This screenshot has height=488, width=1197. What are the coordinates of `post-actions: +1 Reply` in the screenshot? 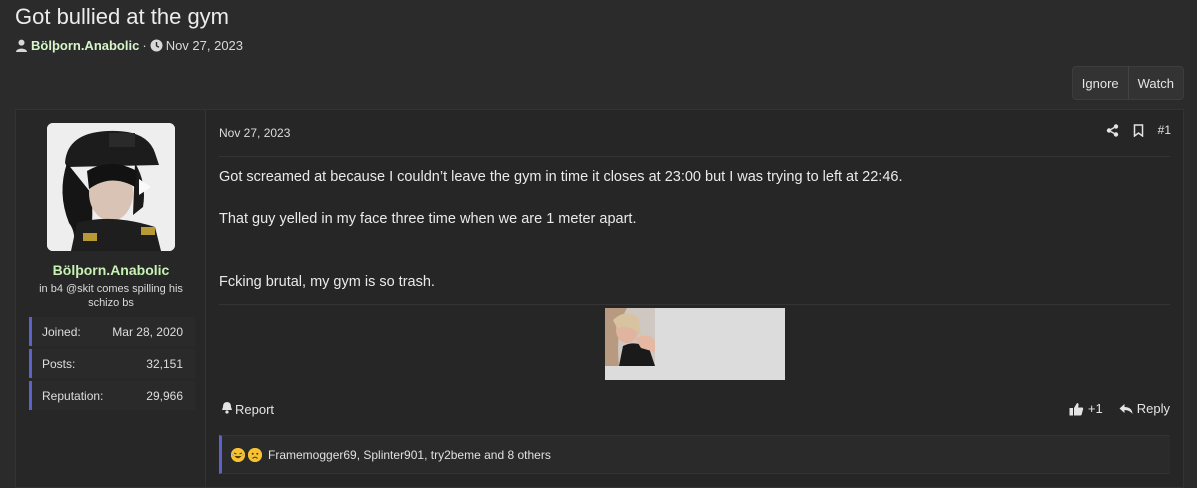 It's located at (1119, 408).